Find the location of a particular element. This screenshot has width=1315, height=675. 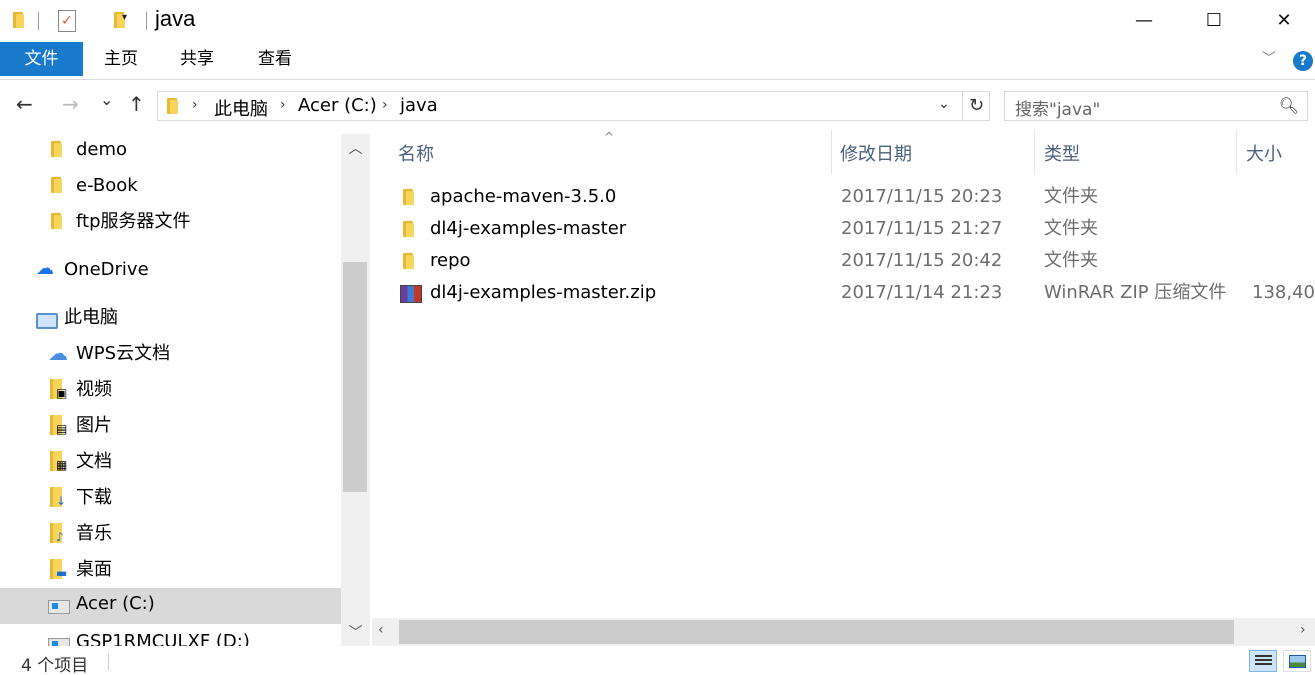

address-bar: › 此电脑 › Acer (C:) › java ⌄ ↻ is located at coordinates (573, 106).